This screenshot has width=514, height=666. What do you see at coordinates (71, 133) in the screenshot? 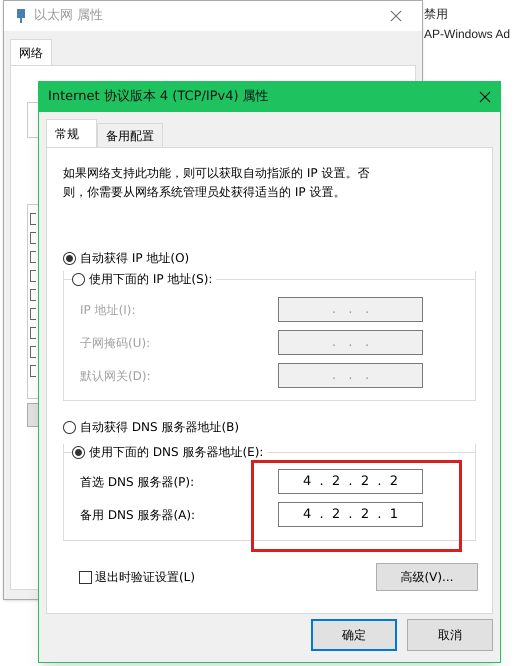
I see `tab: 常规` at bounding box center [71, 133].